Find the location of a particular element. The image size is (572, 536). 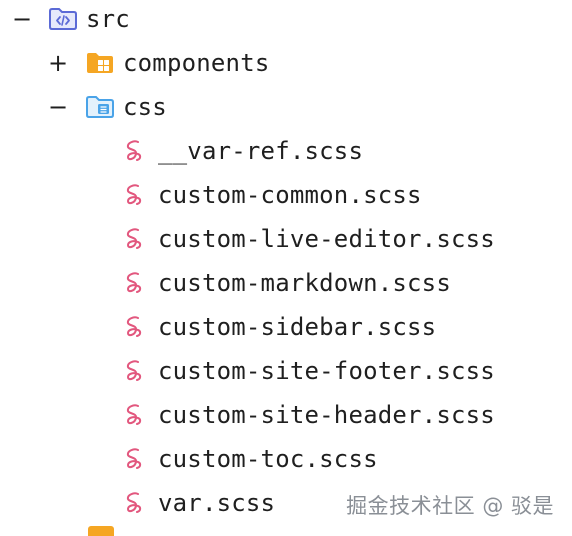

tree-row-src: − src is located at coordinates (286, 20).